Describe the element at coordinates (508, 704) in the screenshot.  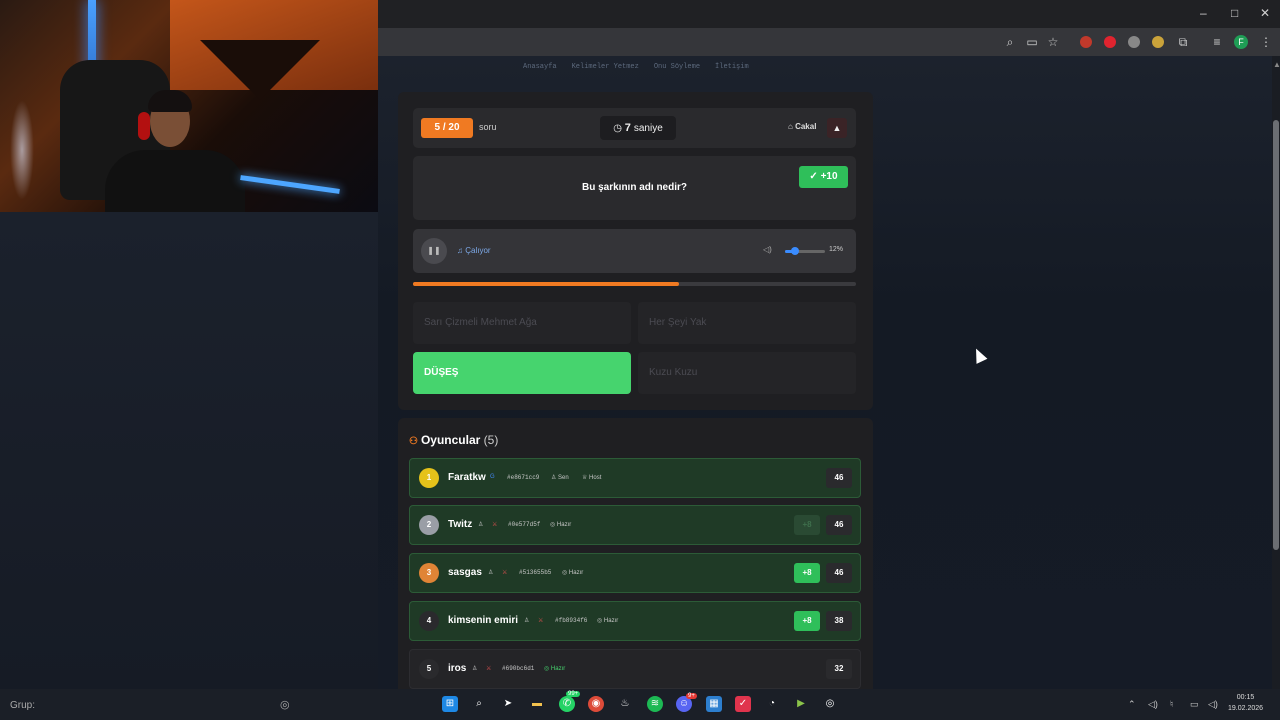
I see `telegram-icon: ➤` at that location.